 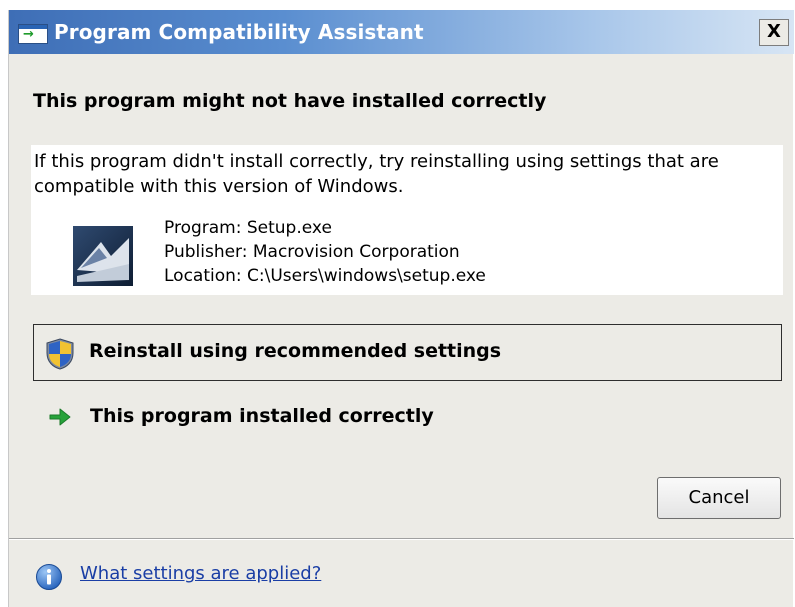 I want to click on installed-correctly-label: This program installed correctly, so click(x=262, y=416).